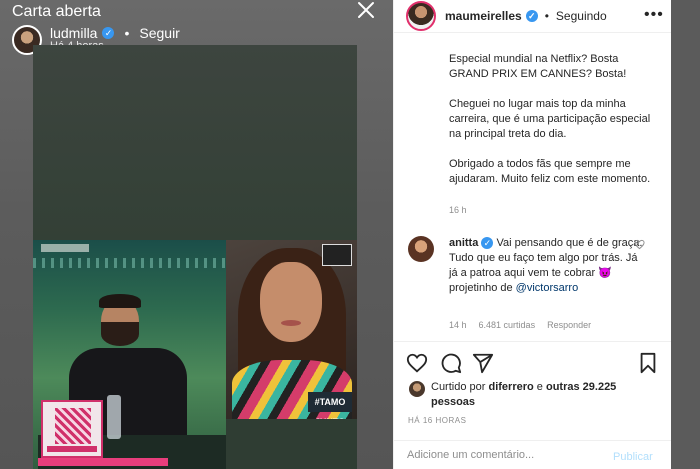 Image resolution: width=700 pixels, height=469 pixels. I want to click on qr-strip, so click(72, 449).